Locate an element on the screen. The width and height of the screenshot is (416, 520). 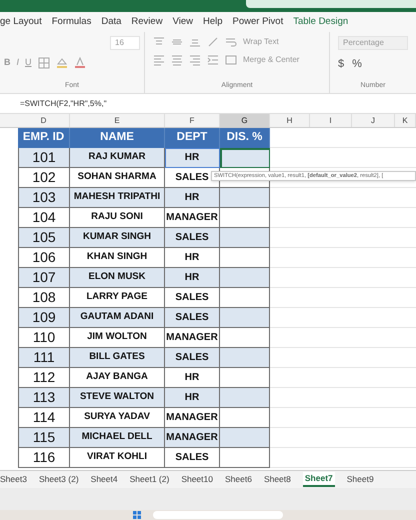
table-cell: ELON MUSK is located at coordinates (117, 278).